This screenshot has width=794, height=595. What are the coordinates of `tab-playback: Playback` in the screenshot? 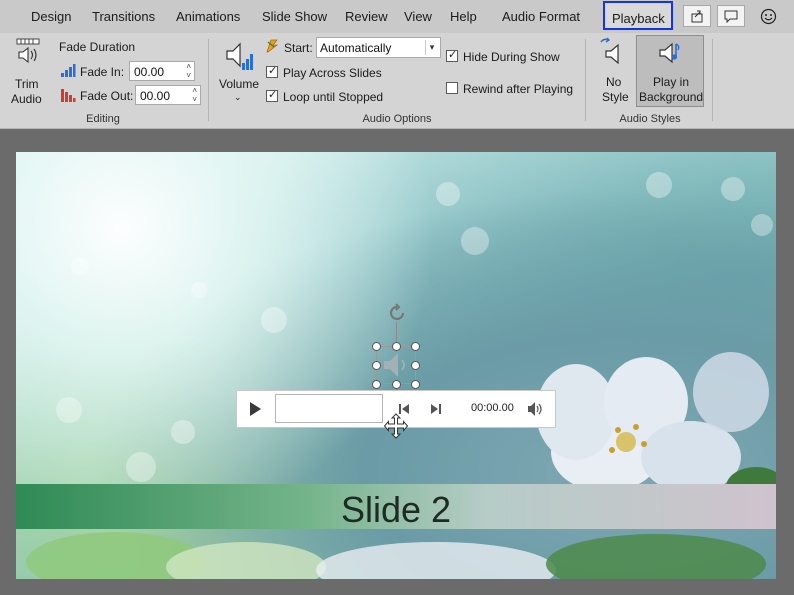 It's located at (638, 15).